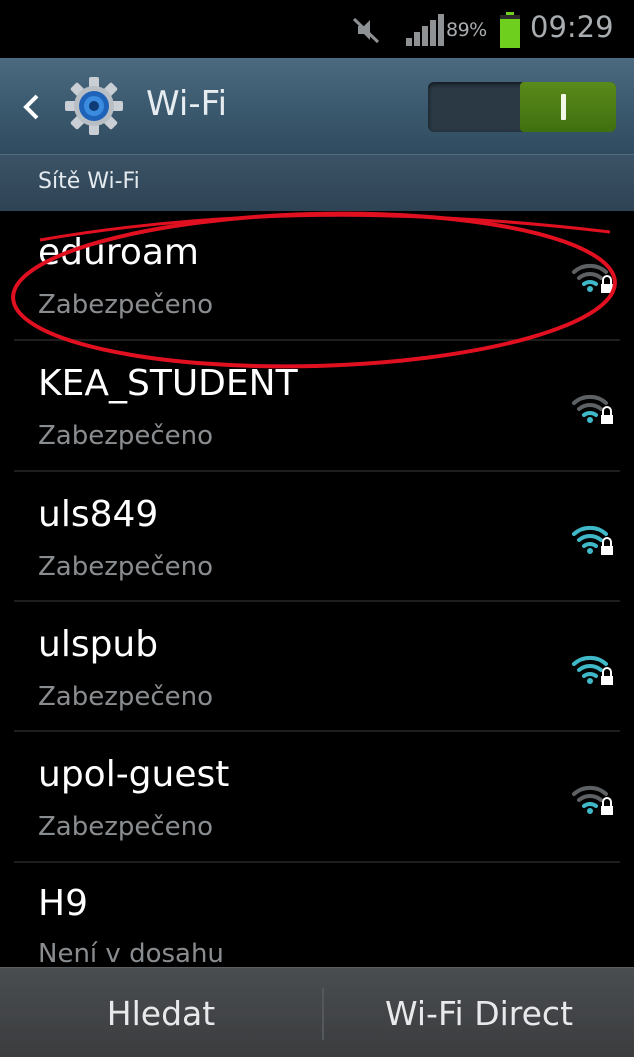  Describe the element at coordinates (134, 774) in the screenshot. I see `network-ssid: upol-guest` at that location.